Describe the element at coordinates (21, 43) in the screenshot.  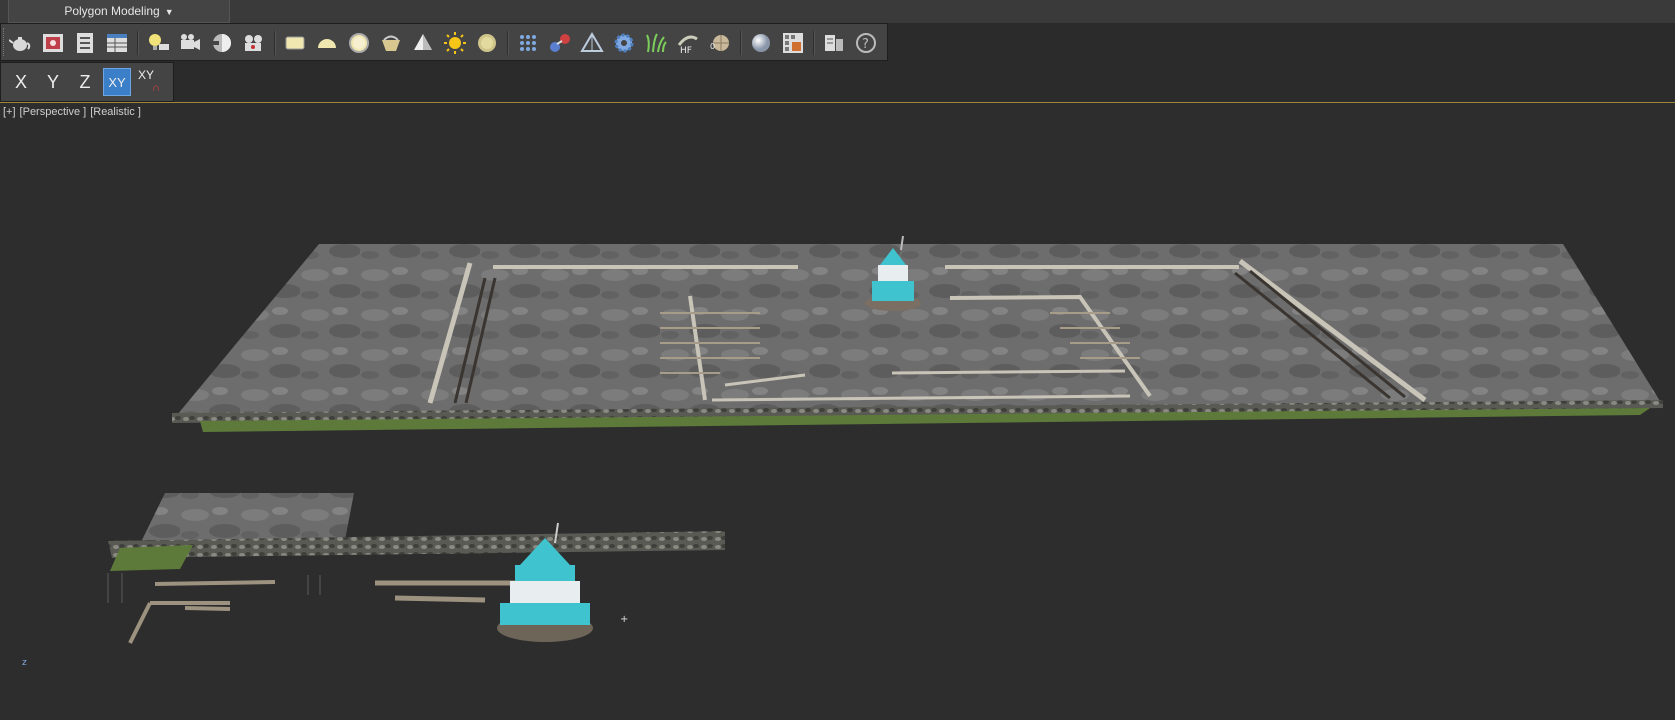
I see `teapot-icon` at that location.